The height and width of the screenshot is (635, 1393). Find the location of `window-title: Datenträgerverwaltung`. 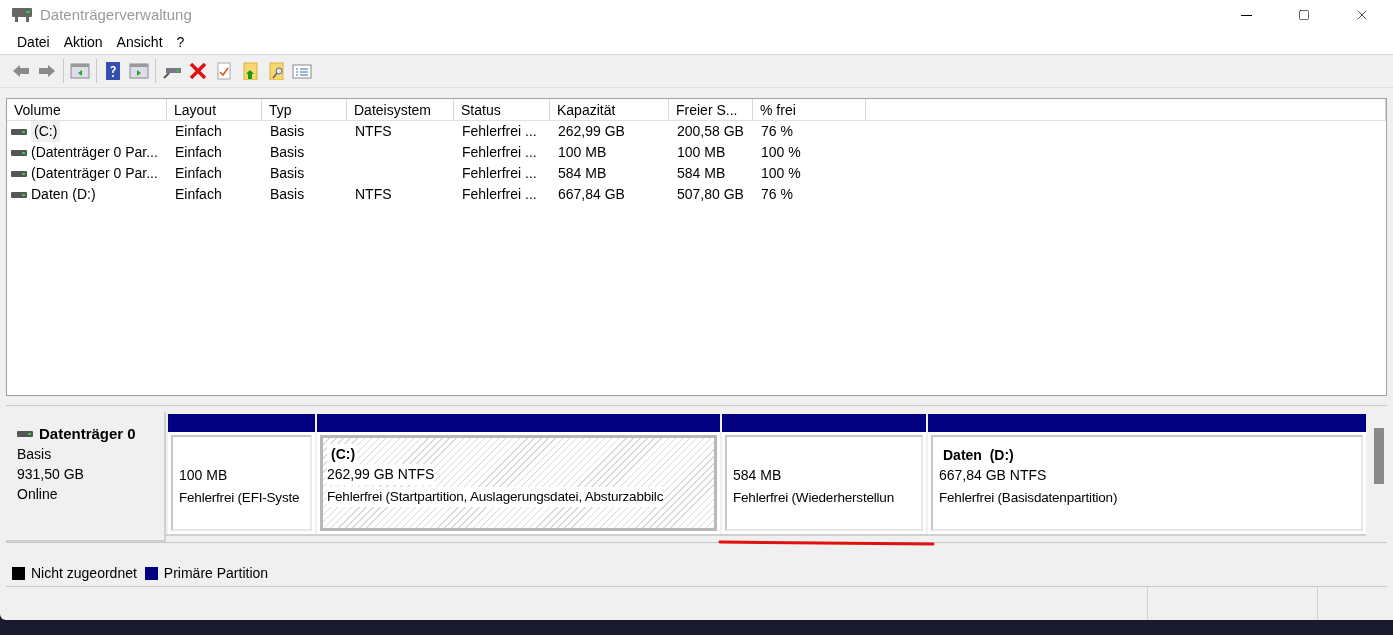

window-title: Datenträgerverwaltung is located at coordinates (116, 14).